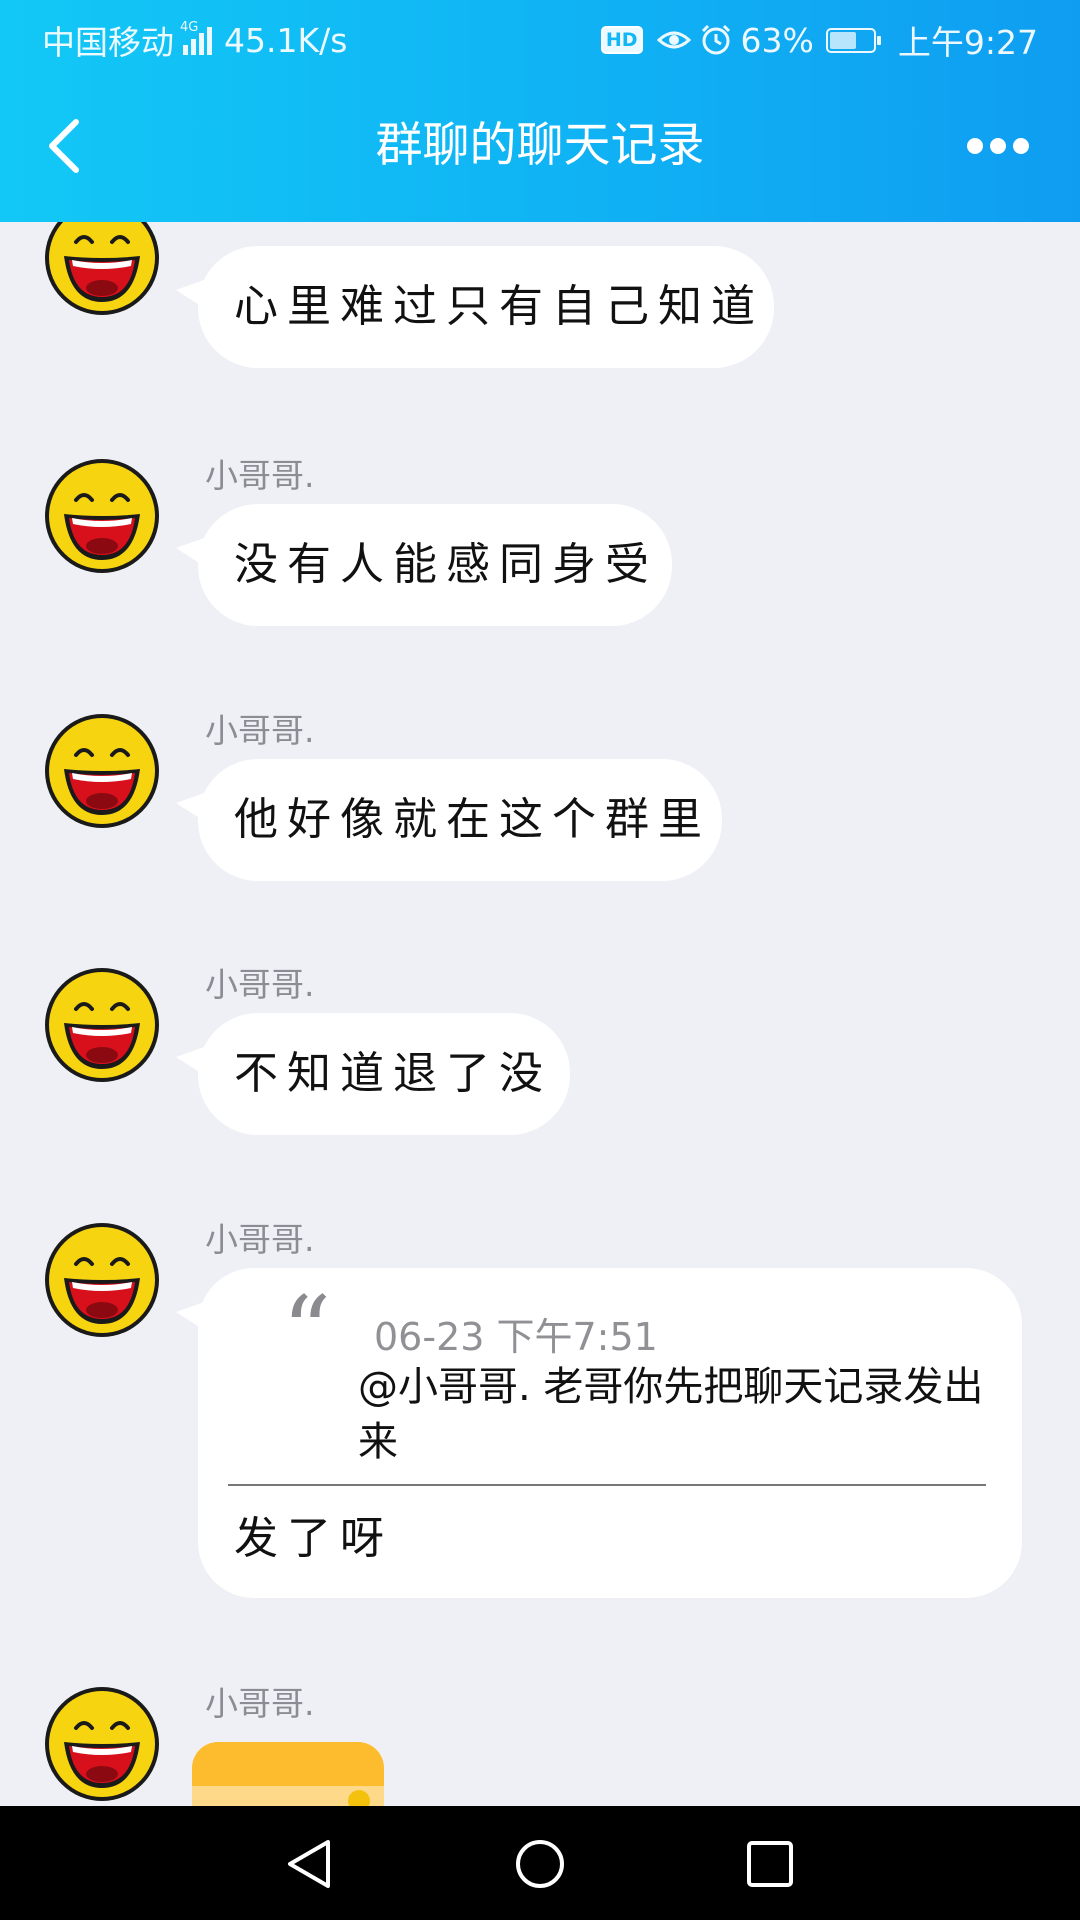 This screenshot has height=1920, width=1080. What do you see at coordinates (540, 38) in the screenshot?
I see `status-bar: 中国移动 4G 45.1K/s HD 63% 上午9:27` at bounding box center [540, 38].